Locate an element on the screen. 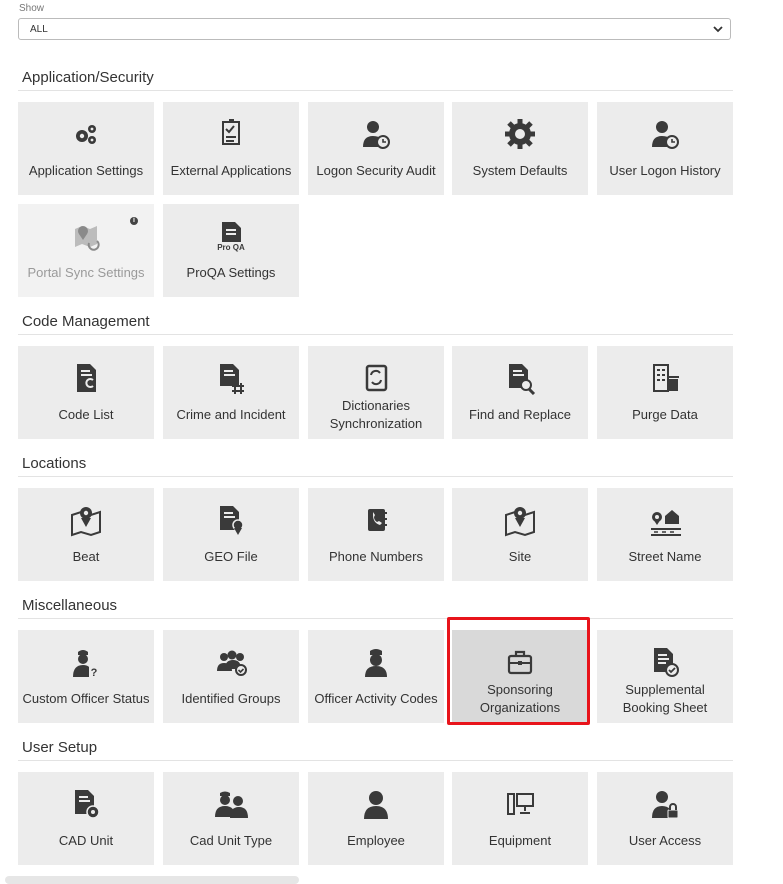  tile-label: User Access is located at coordinates (665, 840).